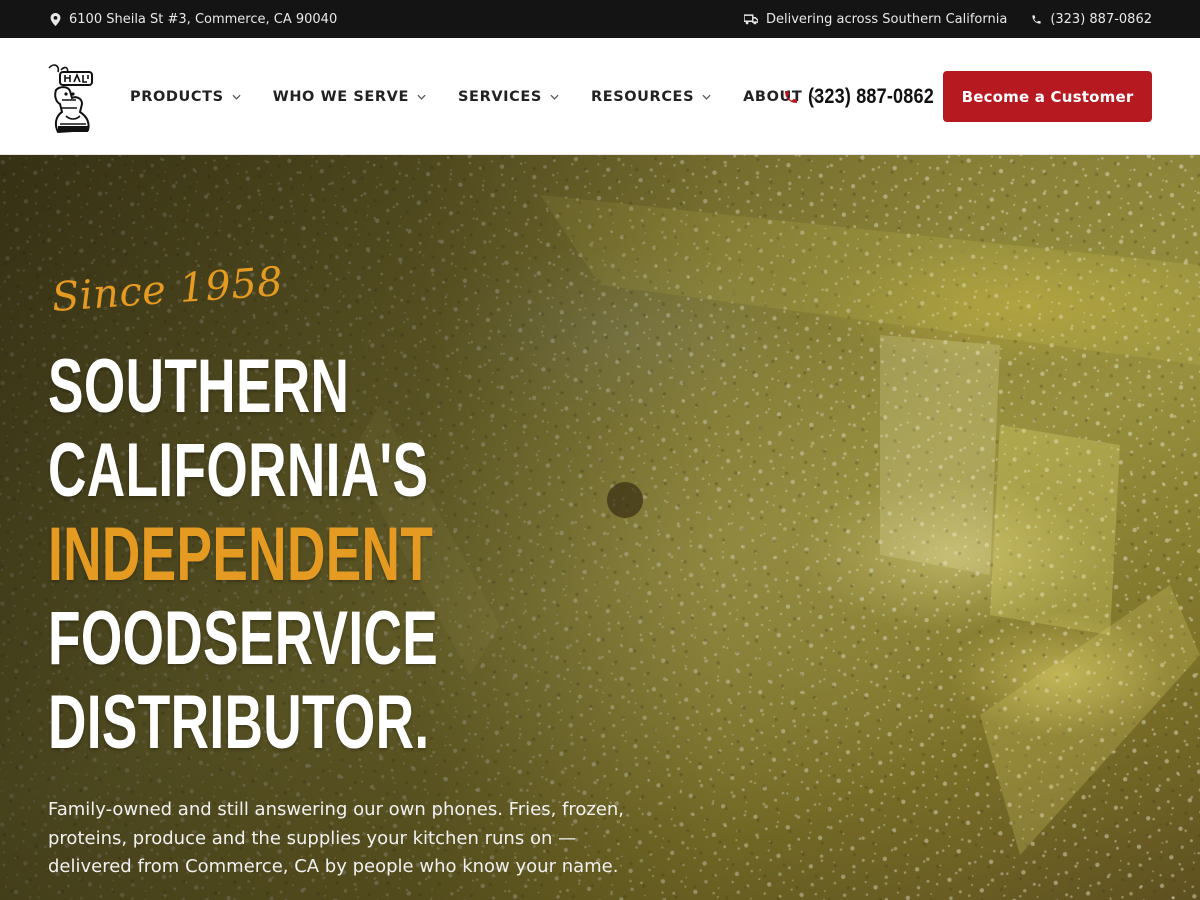 This screenshot has height=900, width=1200. I want to click on address-text: 6100 Sheila St #3, Commerce, CA 90040, so click(203, 19).